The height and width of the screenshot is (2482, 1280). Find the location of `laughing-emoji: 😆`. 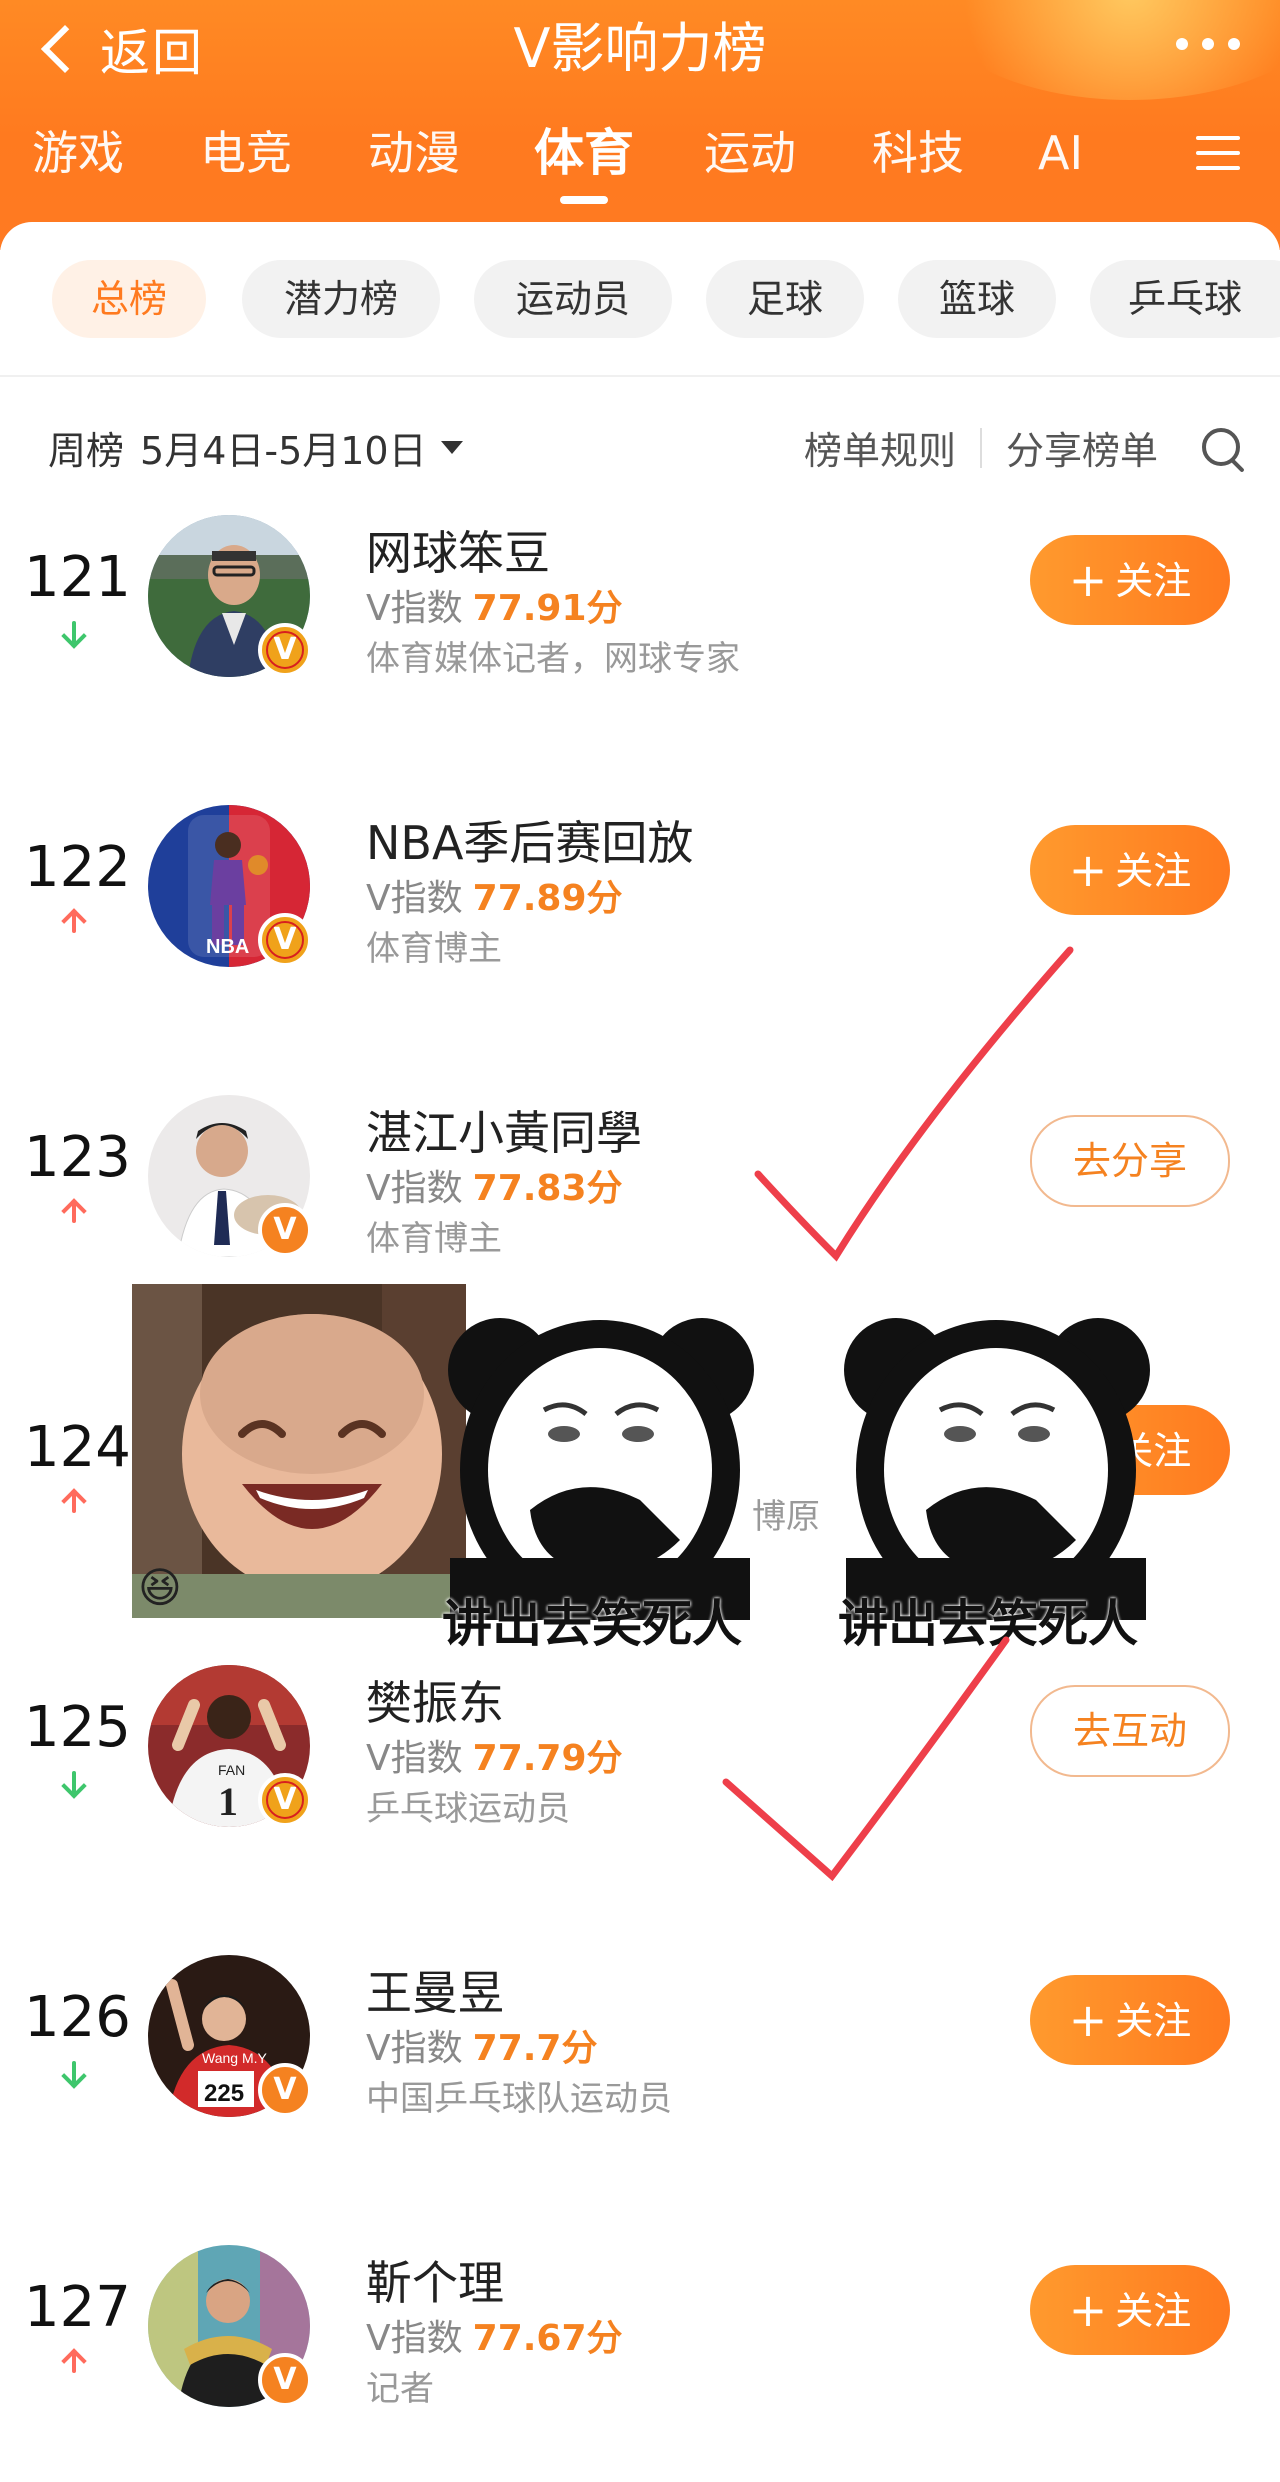

laughing-emoji: 😆 is located at coordinates (160, 1587).